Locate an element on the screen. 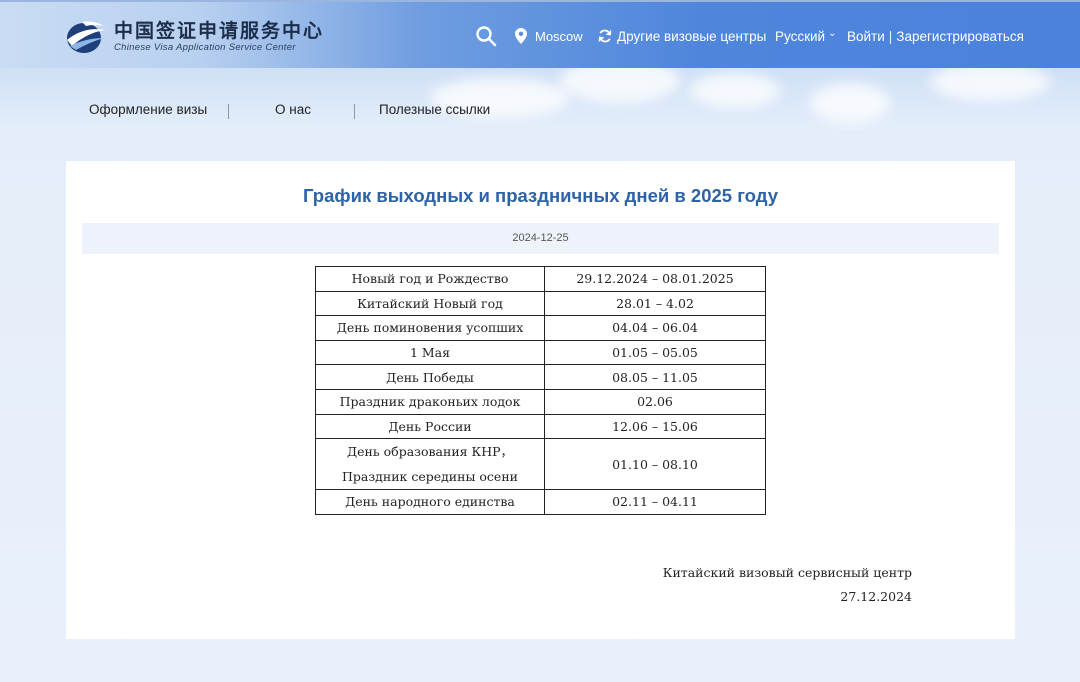 This screenshot has width=1080, height=682. globe-logo-icon is located at coordinates (86, 37).